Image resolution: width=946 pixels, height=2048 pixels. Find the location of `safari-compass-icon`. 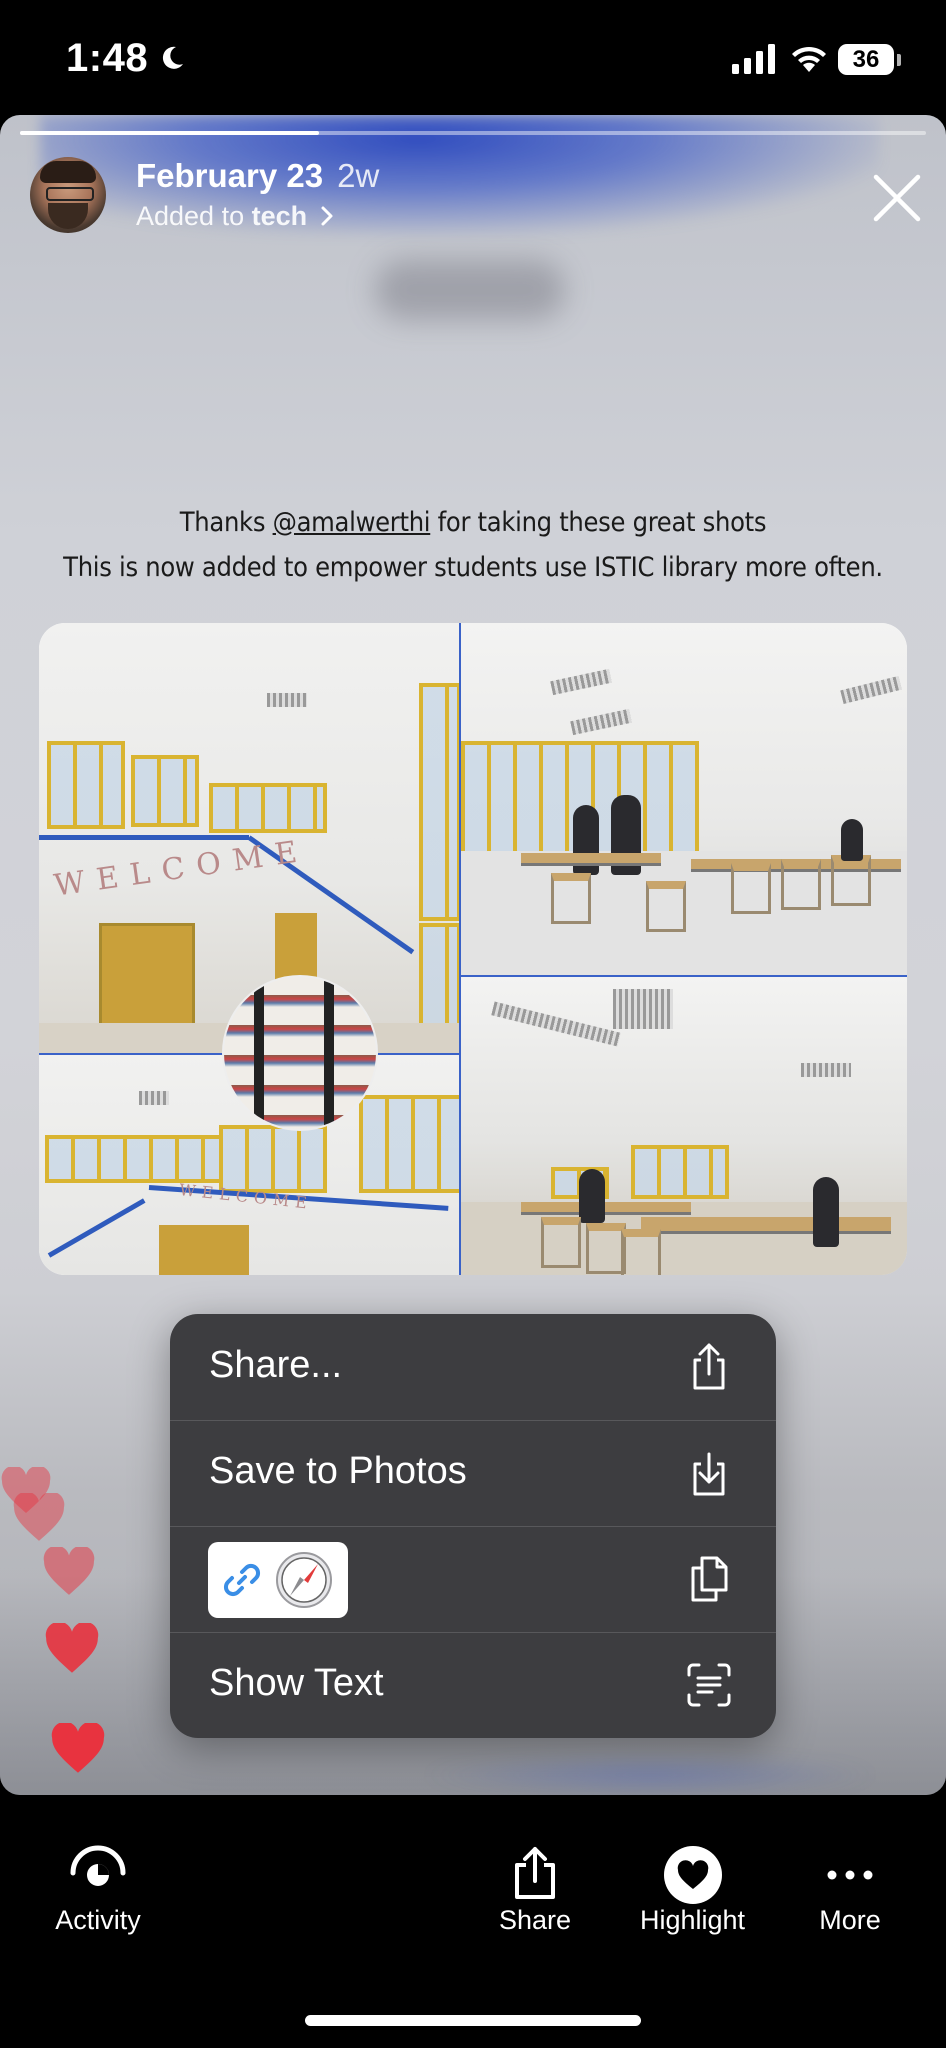

safari-compass-icon is located at coordinates (304, 1580).